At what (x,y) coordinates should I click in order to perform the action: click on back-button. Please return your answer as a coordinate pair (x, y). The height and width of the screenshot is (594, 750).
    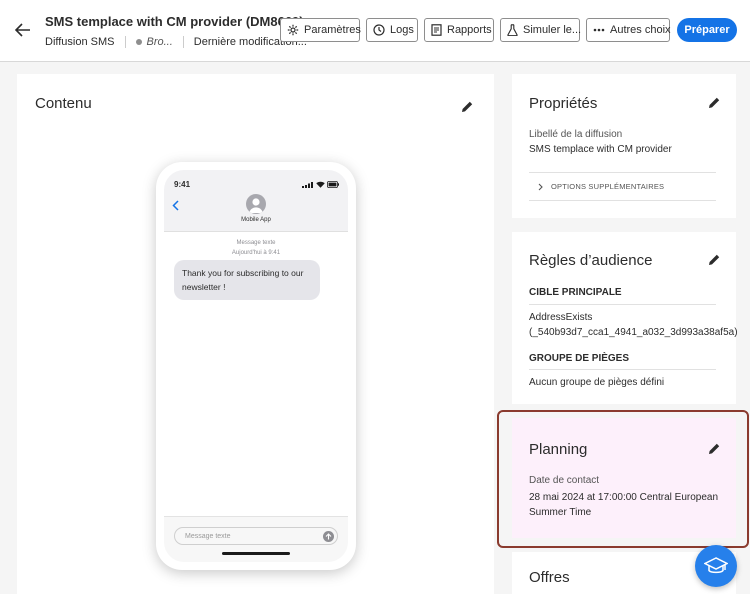
    Looking at the image, I should click on (23, 30).